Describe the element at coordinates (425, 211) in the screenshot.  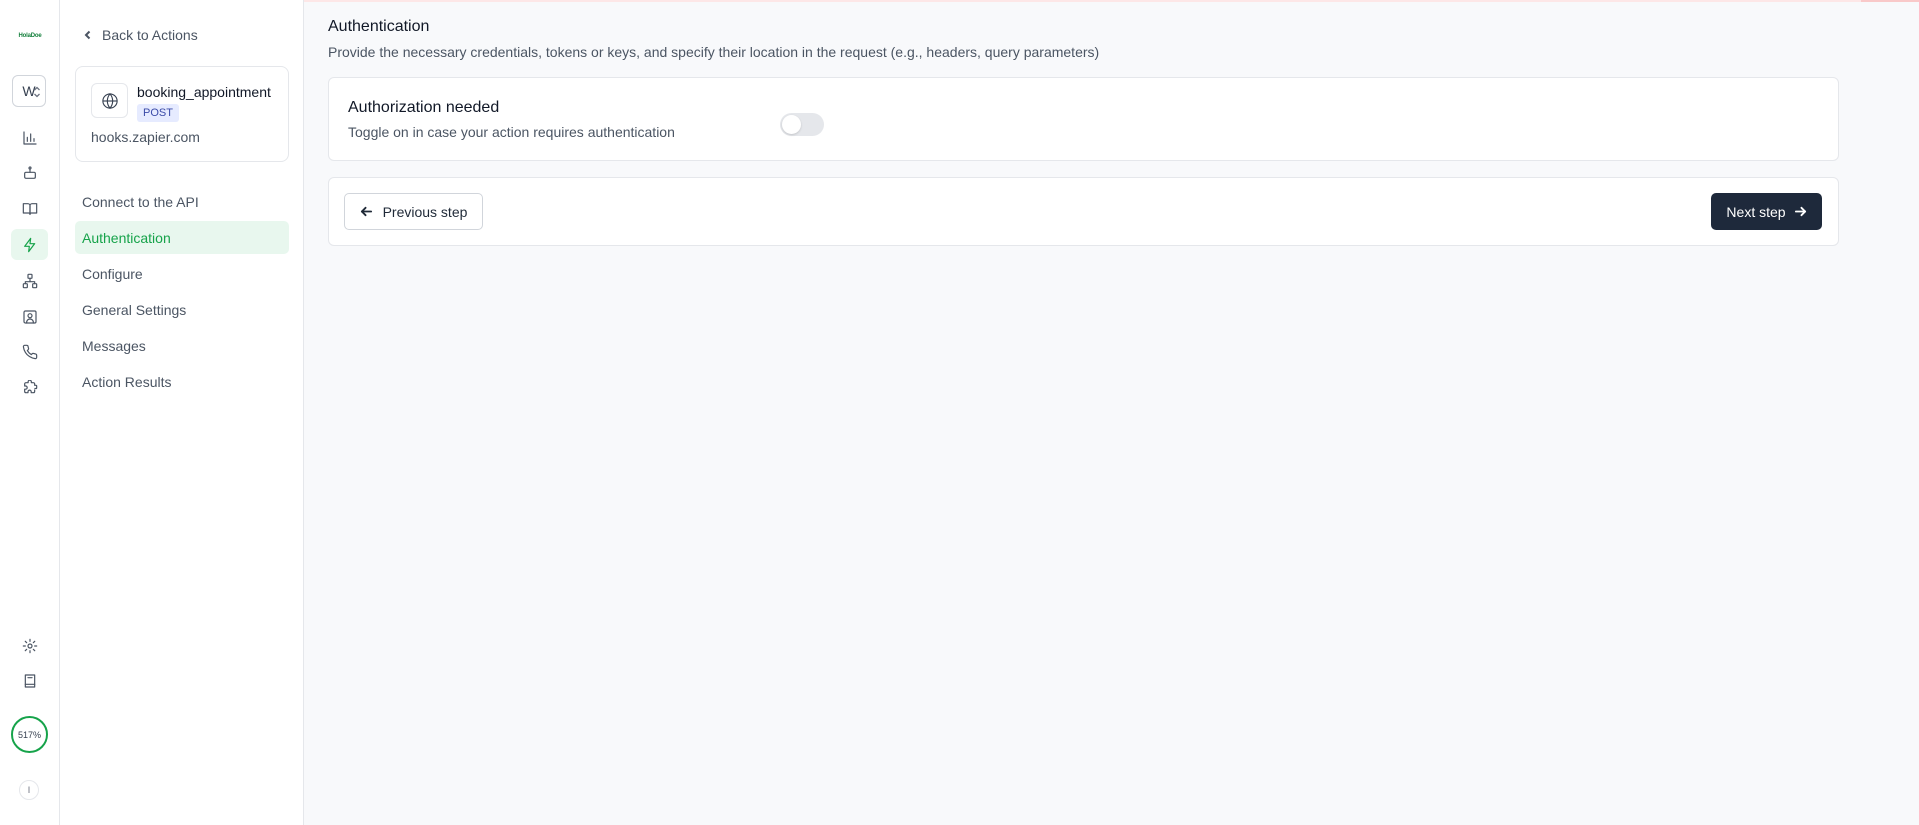
I see `previous-step-label: Previous step` at that location.